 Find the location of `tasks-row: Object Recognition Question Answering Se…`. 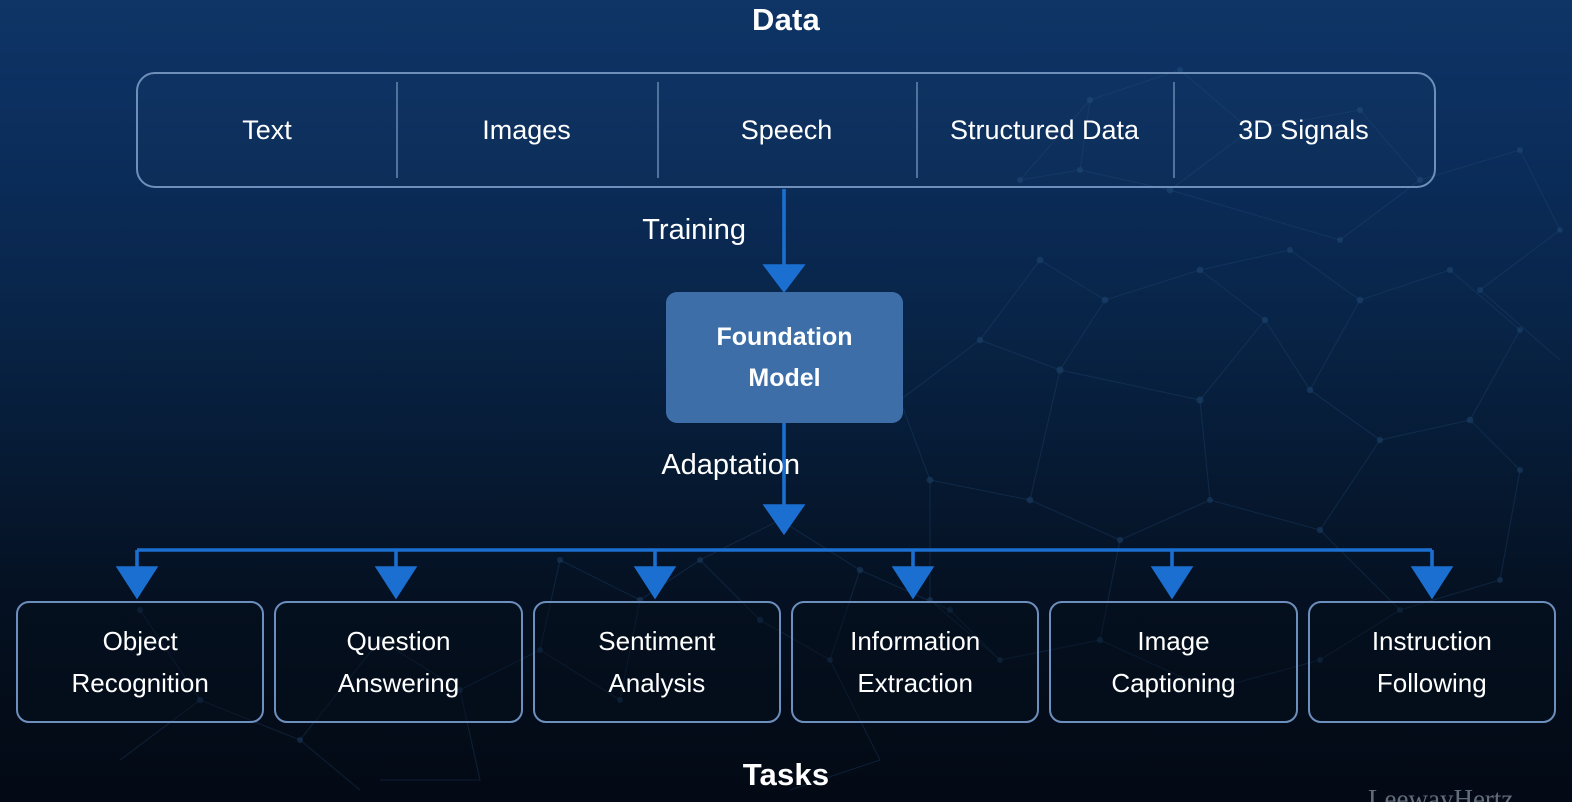

tasks-row: Object Recognition Question Answering Se… is located at coordinates (786, 662).